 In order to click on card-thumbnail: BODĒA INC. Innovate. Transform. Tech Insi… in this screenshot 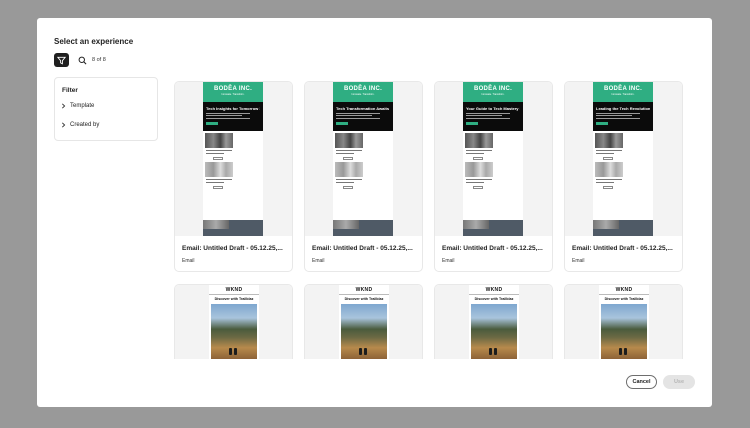, I will do `click(233, 159)`.